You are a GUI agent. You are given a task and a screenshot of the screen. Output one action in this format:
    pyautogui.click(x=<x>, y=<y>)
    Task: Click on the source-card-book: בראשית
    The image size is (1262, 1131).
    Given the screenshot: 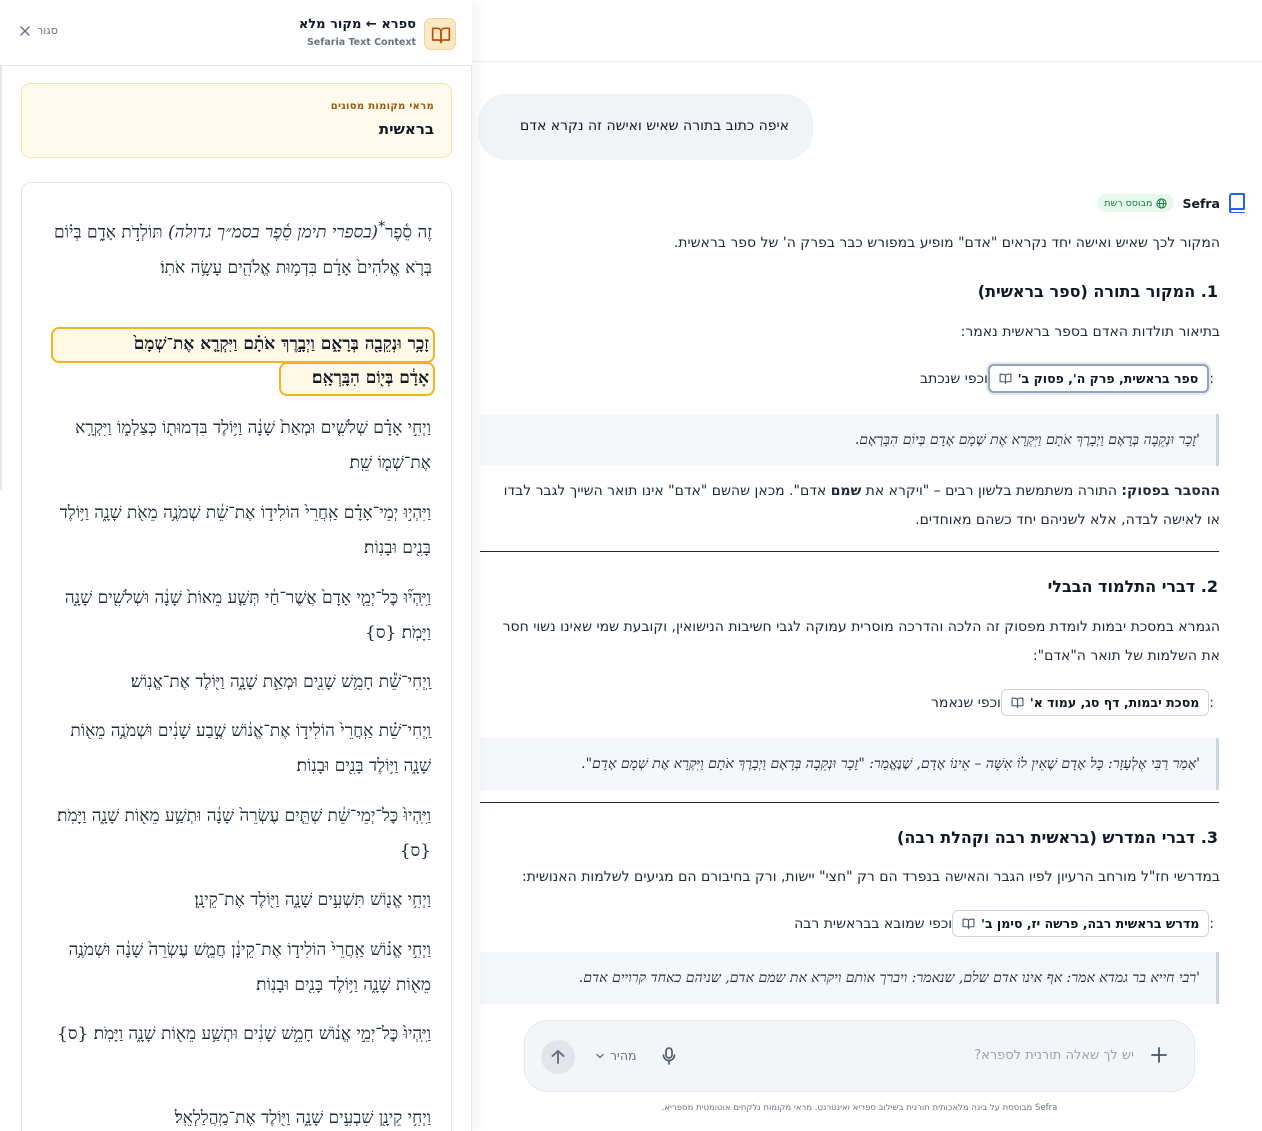 What is the action you would take?
    pyautogui.click(x=406, y=129)
    